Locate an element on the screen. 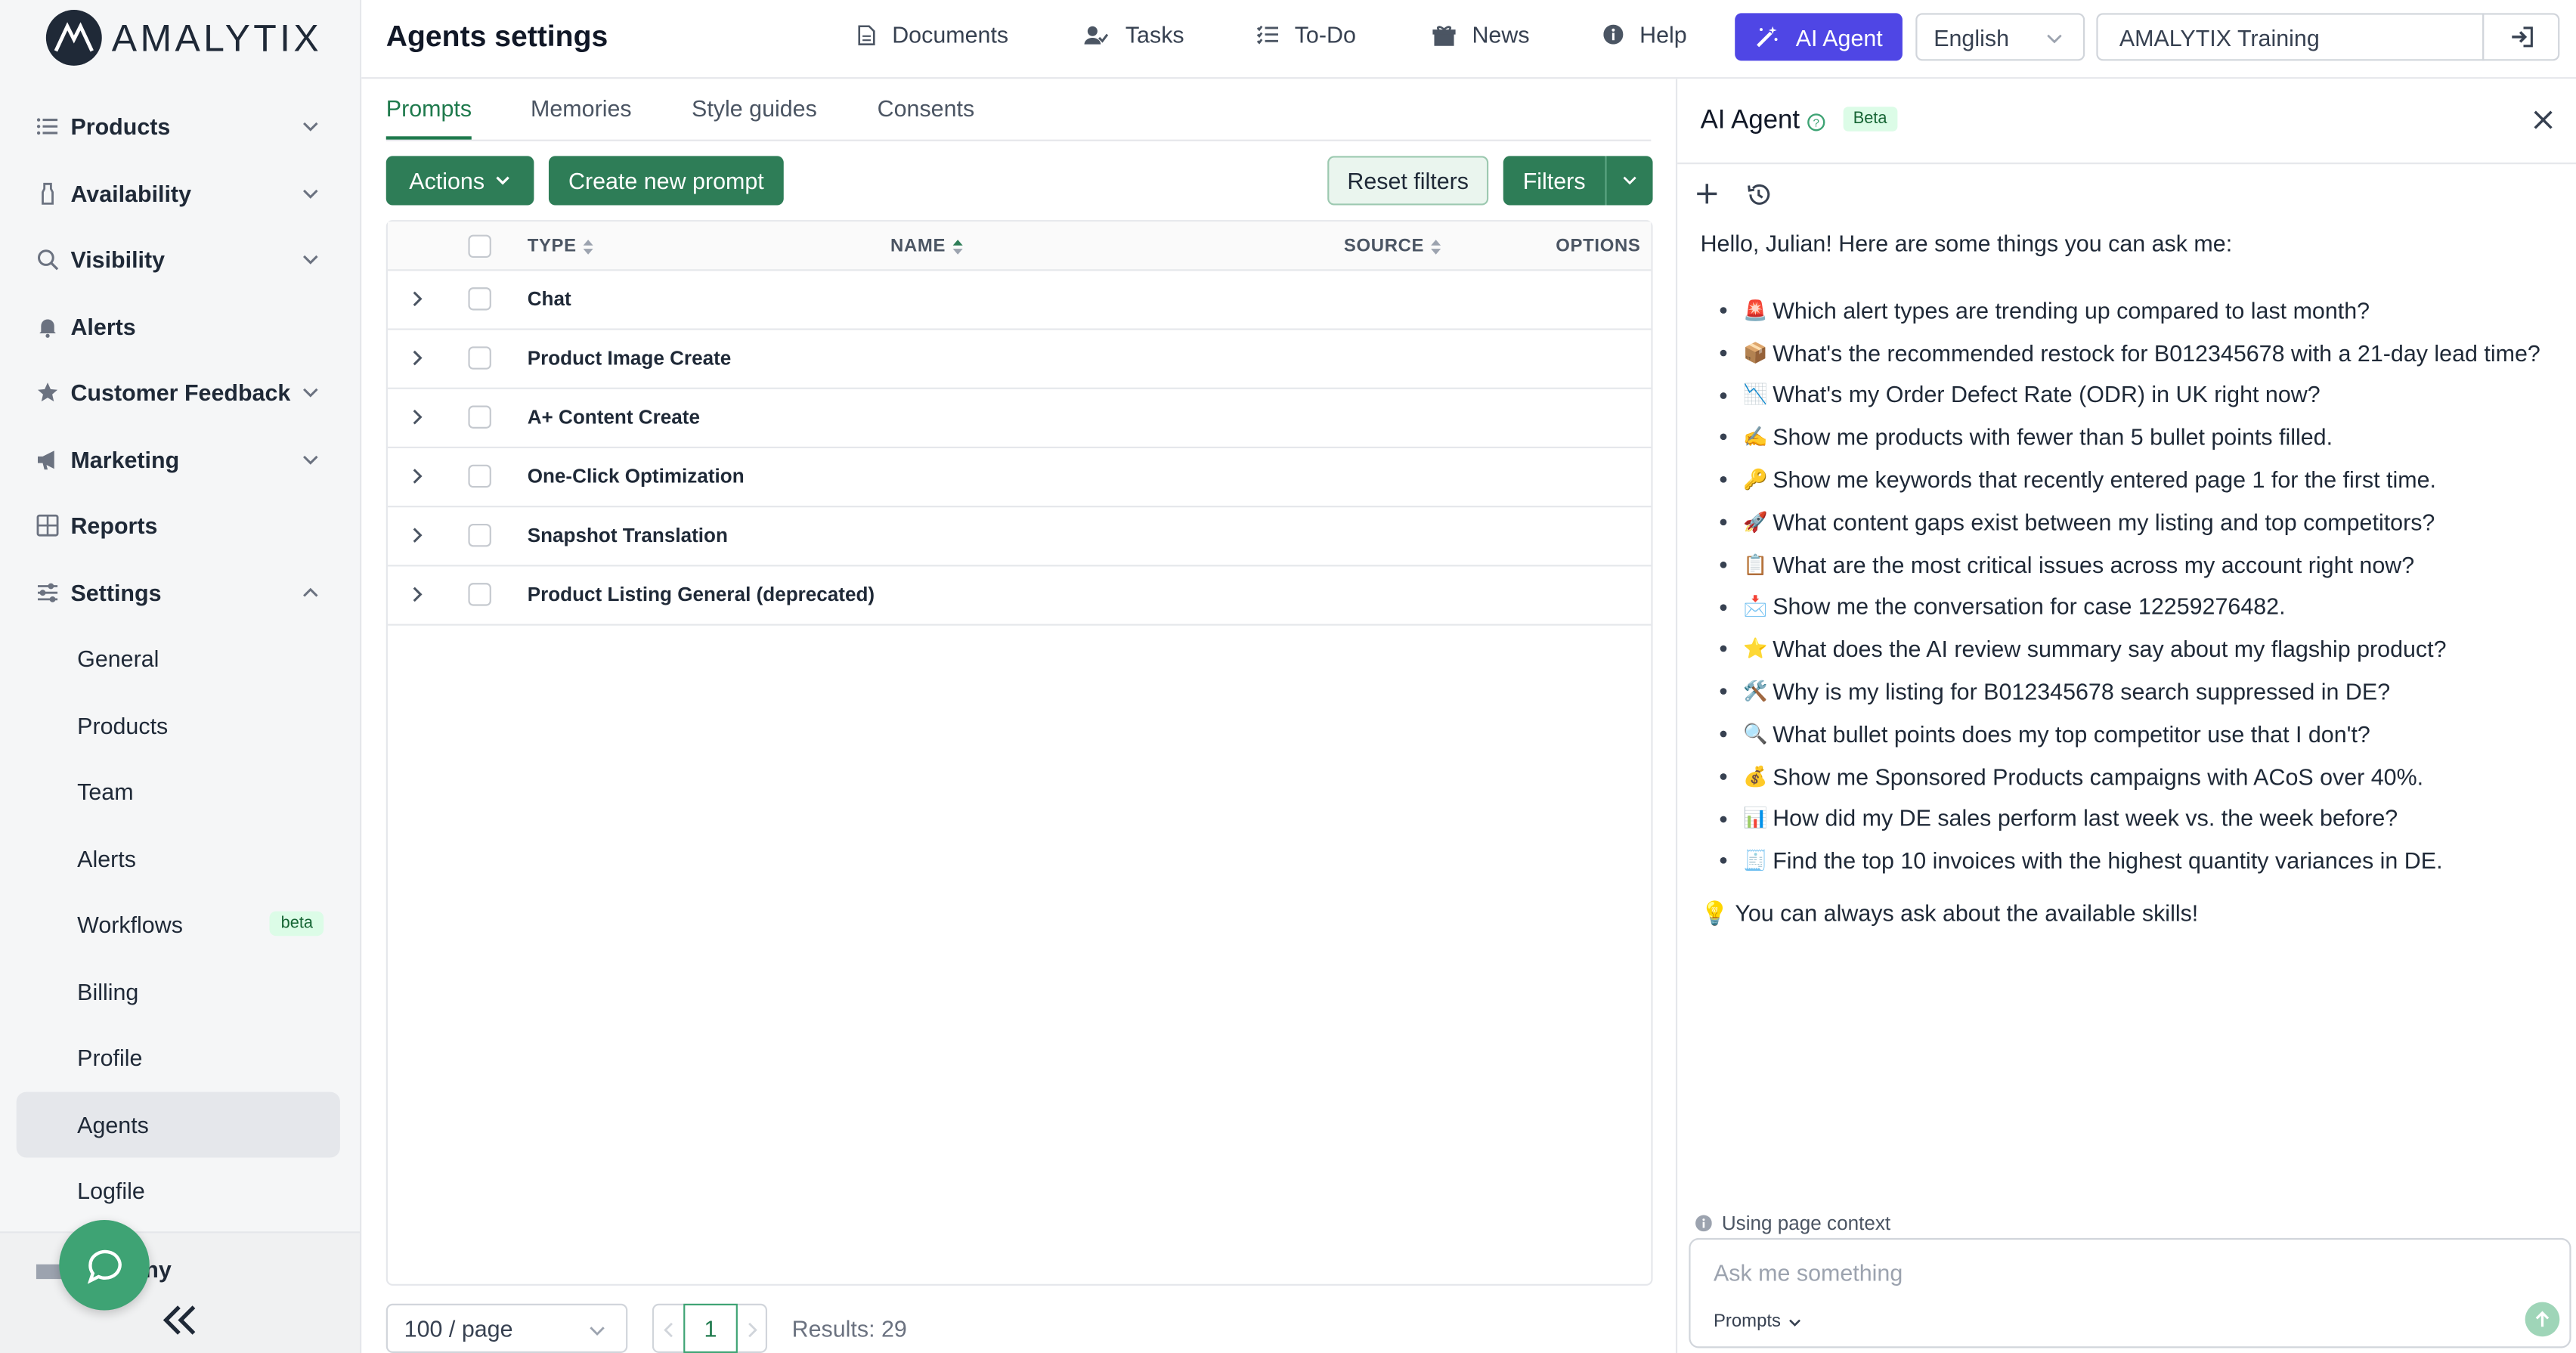  filters-button: Filters is located at coordinates (1554, 181).